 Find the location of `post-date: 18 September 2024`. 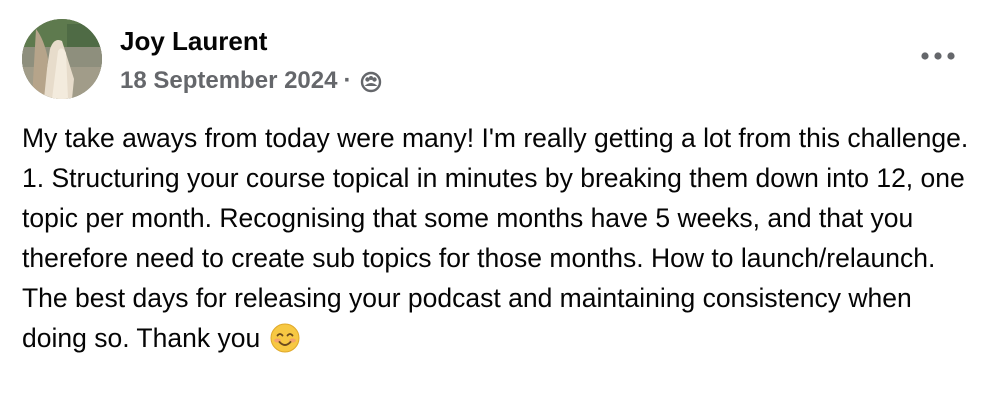

post-date: 18 September 2024 is located at coordinates (228, 81).